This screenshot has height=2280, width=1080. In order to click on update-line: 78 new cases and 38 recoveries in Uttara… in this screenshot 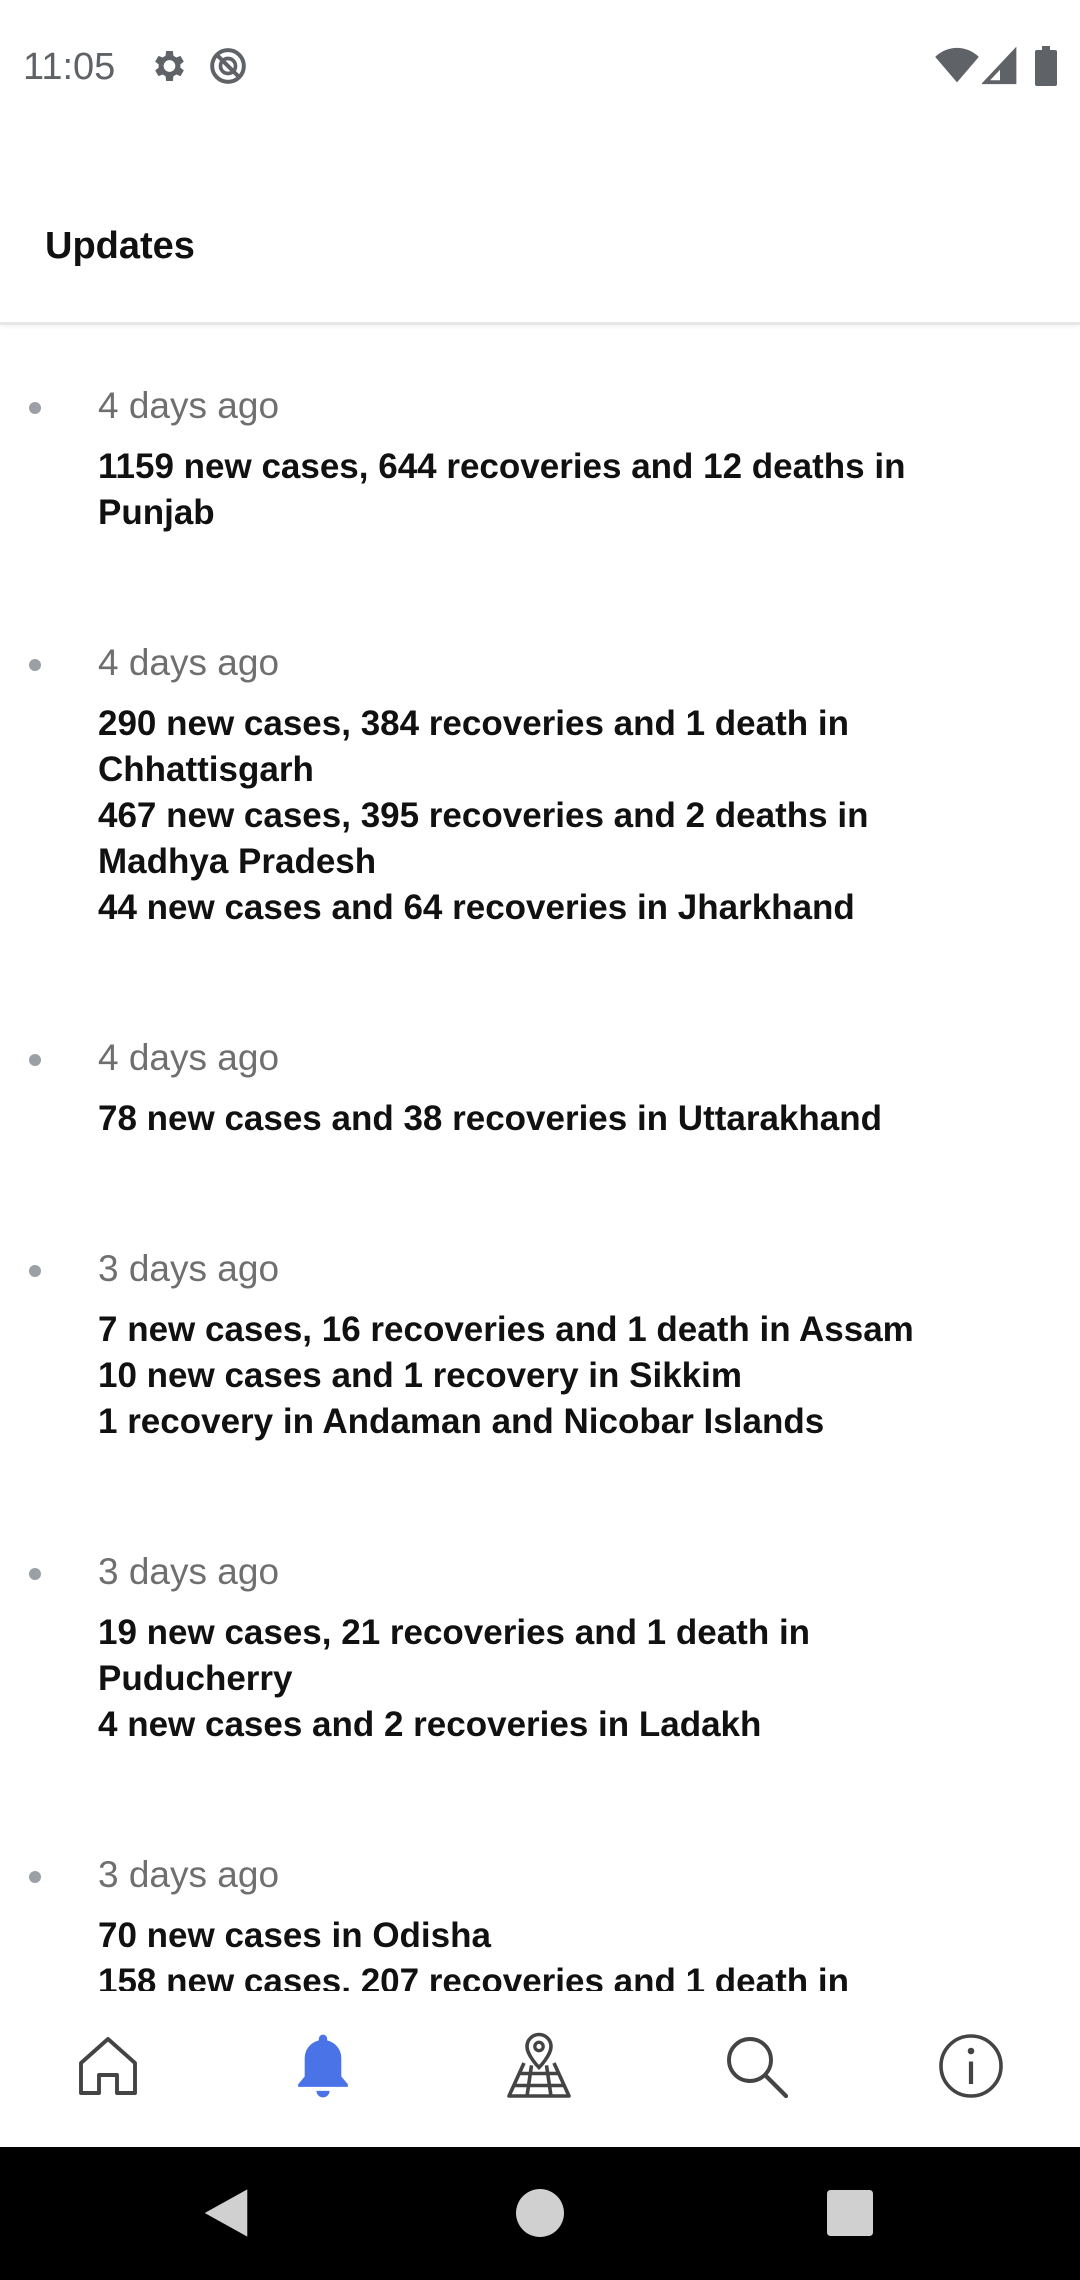, I will do `click(490, 1118)`.